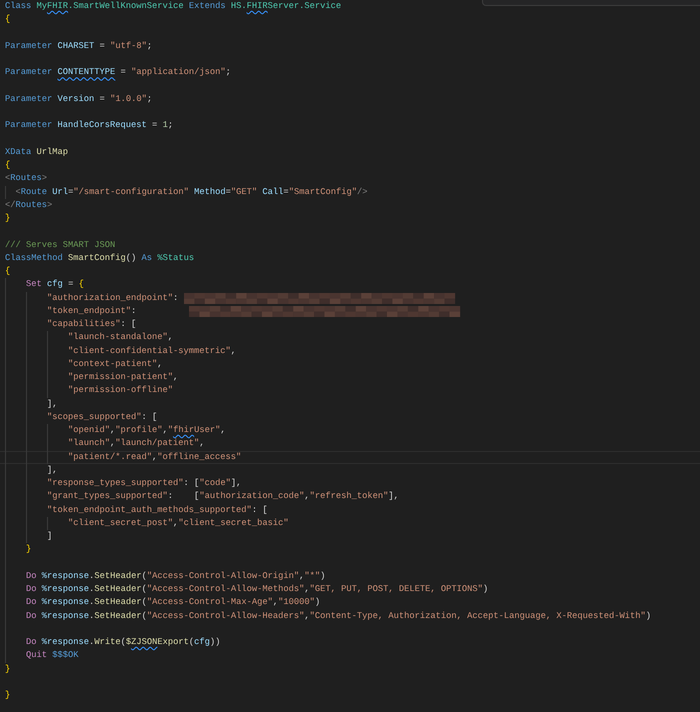 The height and width of the screenshot is (712, 700). What do you see at coordinates (296, 602) in the screenshot?
I see `string-literal: "10000"` at bounding box center [296, 602].